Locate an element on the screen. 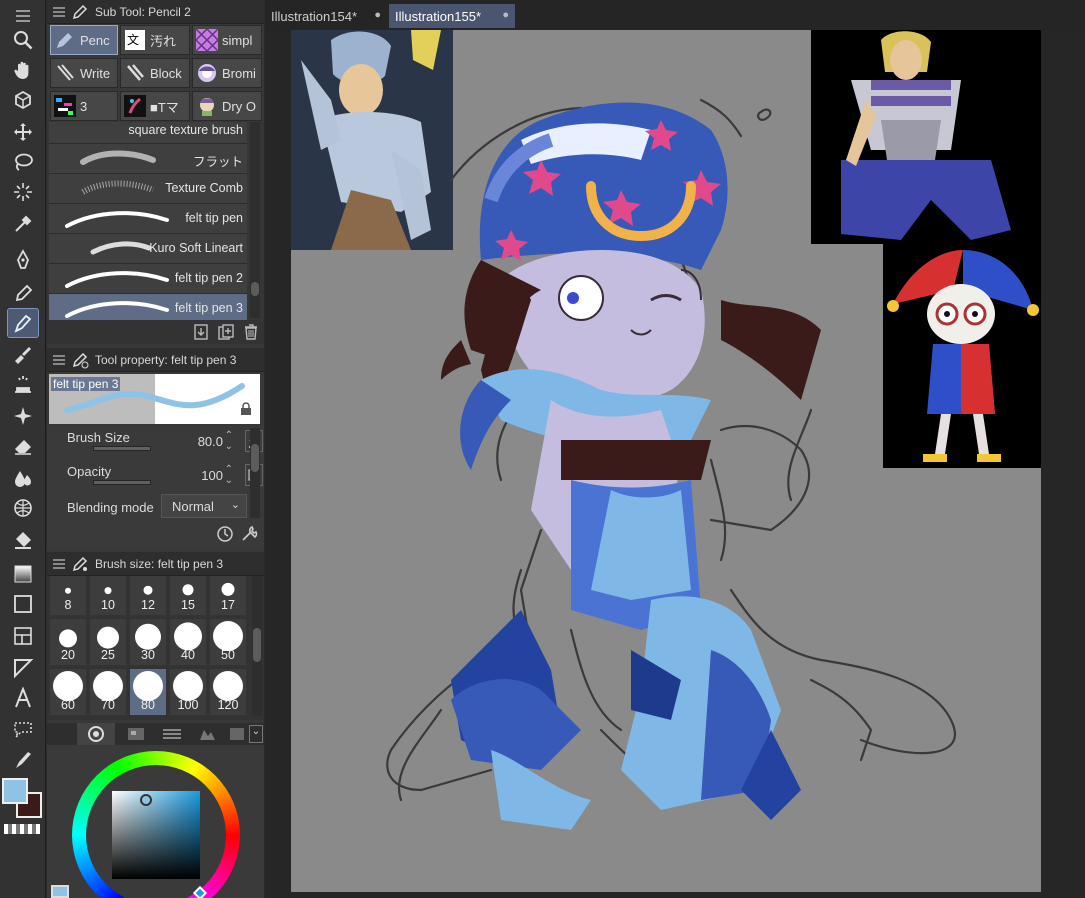 The image size is (1085, 898). eyedropper-icon is located at coordinates (23, 224).